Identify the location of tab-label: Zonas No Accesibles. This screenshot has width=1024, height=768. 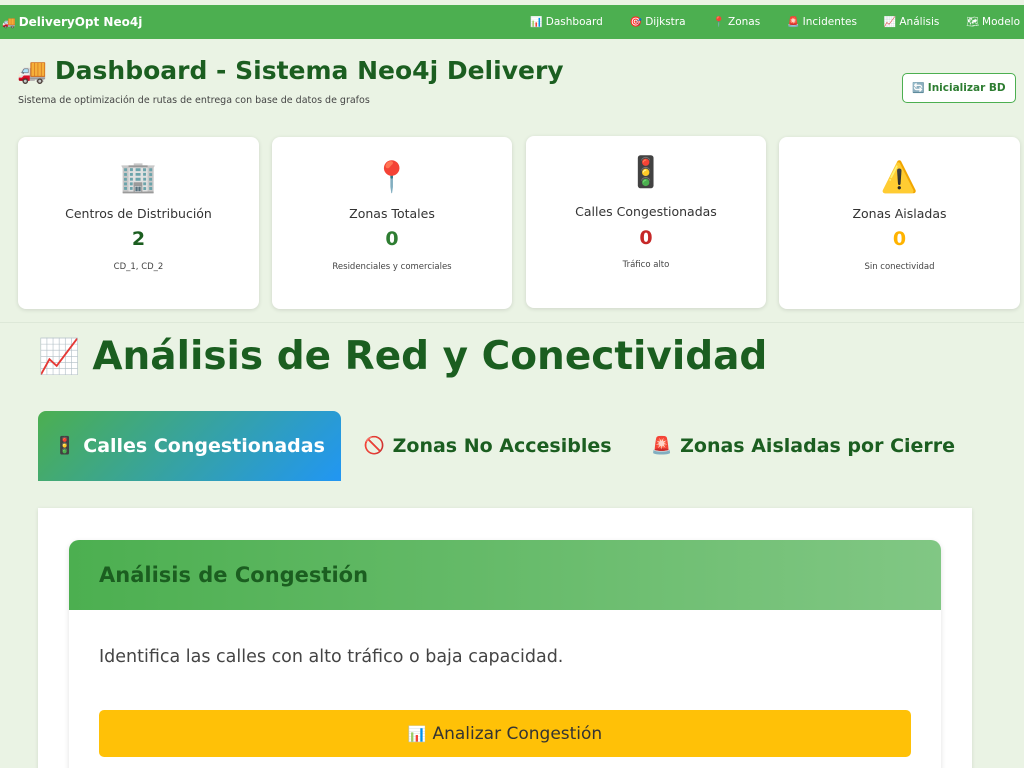
(502, 446).